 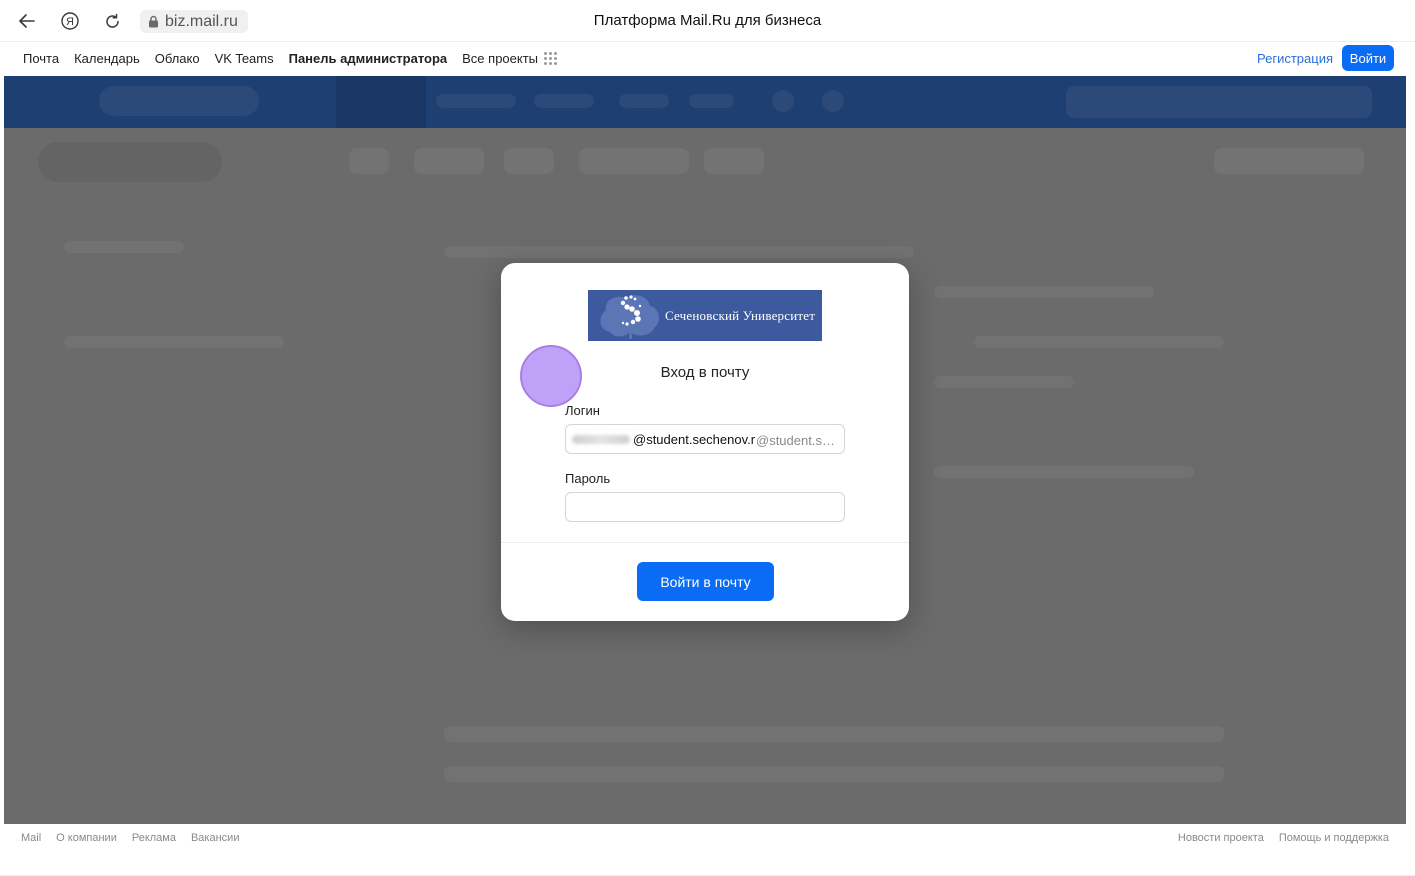 What do you see at coordinates (629, 317) in the screenshot?
I see `tree-emblem-icon` at bounding box center [629, 317].